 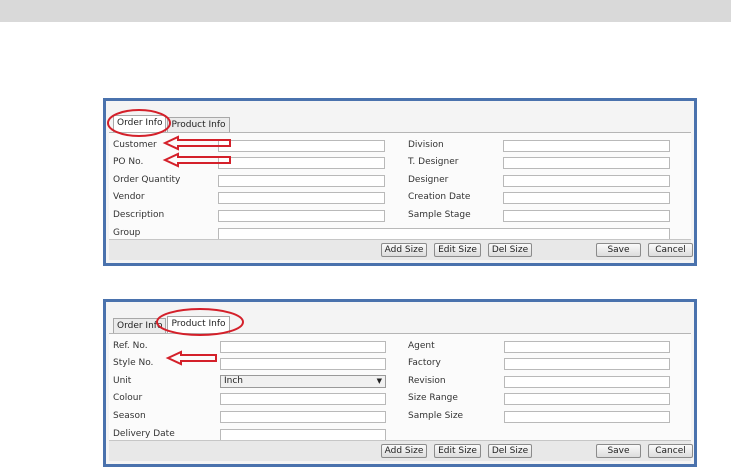 What do you see at coordinates (587, 417) in the screenshot?
I see `sample-size-input` at bounding box center [587, 417].